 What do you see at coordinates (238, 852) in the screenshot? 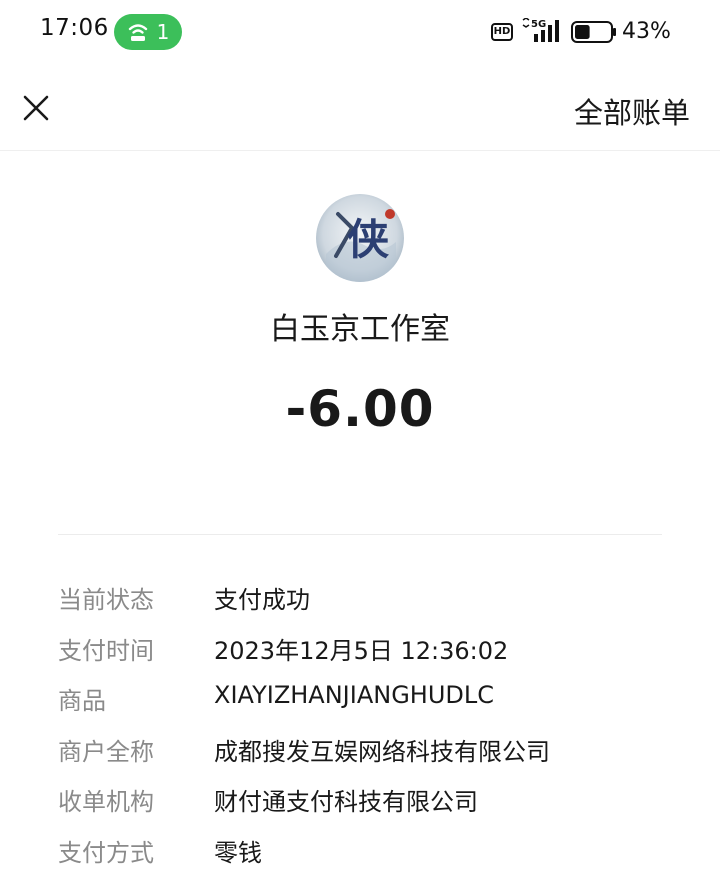
I see `detail-value: 零钱` at bounding box center [238, 852].